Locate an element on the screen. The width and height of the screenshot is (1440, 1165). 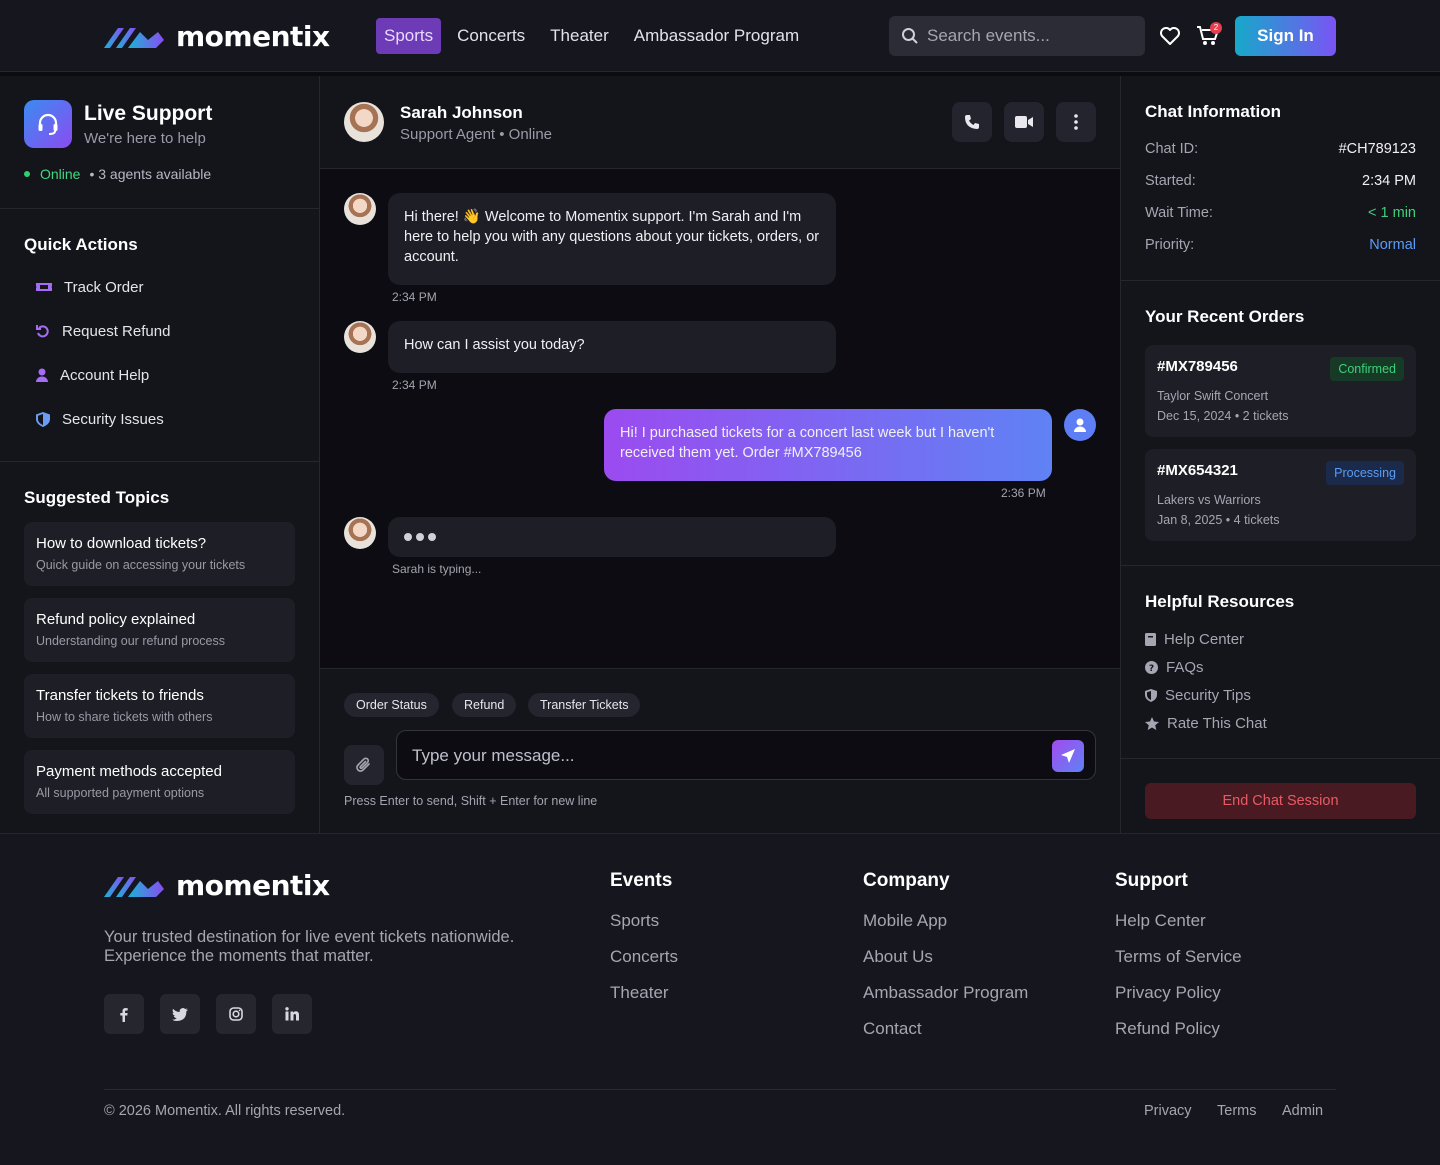
topic-title: How to download tickets? is located at coordinates (121, 543).